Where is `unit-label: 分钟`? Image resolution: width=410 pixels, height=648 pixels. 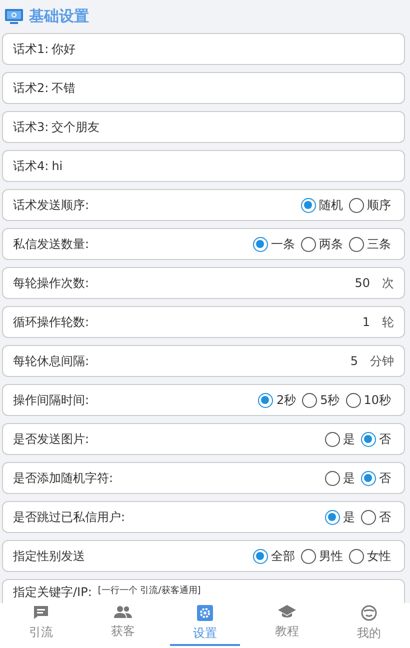
unit-label: 分钟 is located at coordinates (382, 361).